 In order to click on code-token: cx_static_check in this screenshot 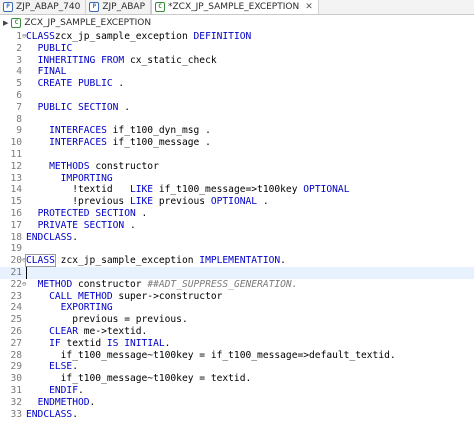, I will do `click(170, 60)`.